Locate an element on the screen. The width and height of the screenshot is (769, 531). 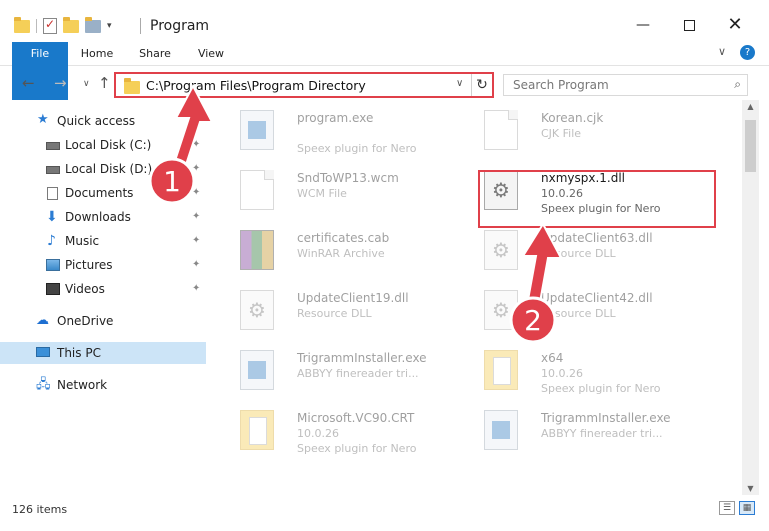
recent-locations-icon: ∨ is located at coordinates (86, 84).